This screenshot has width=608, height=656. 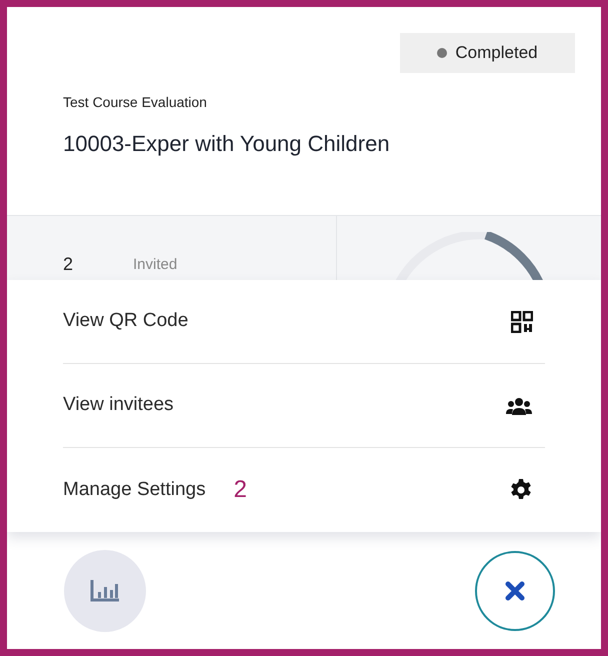 I want to click on menu-item-label: View invitees, so click(x=118, y=405).